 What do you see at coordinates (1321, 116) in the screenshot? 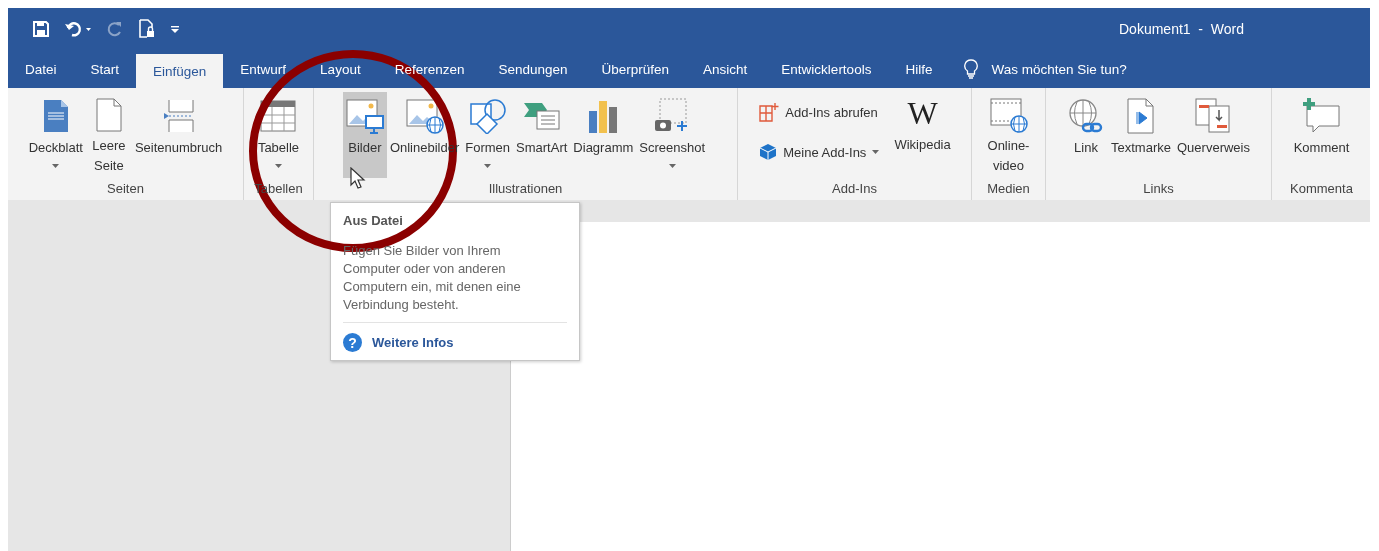
I see `comment-plus-icon` at bounding box center [1321, 116].